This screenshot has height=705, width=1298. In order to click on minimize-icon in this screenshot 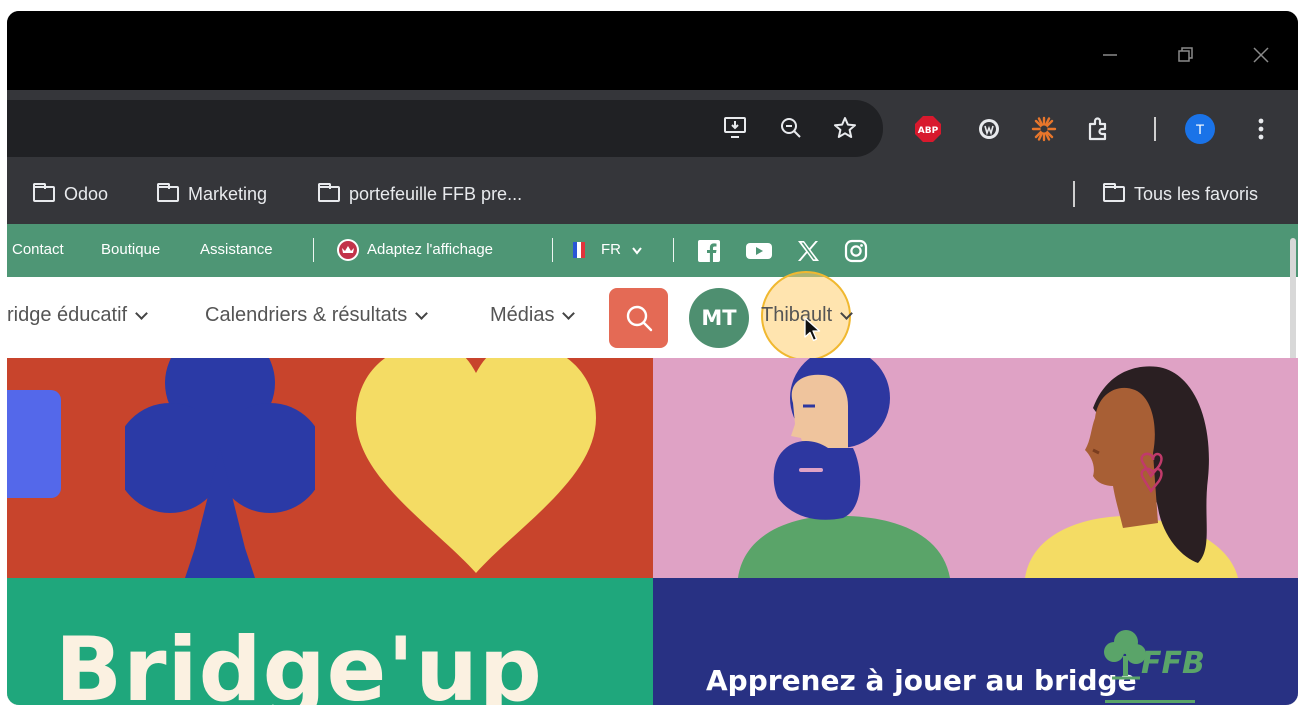, I will do `click(1110, 55)`.